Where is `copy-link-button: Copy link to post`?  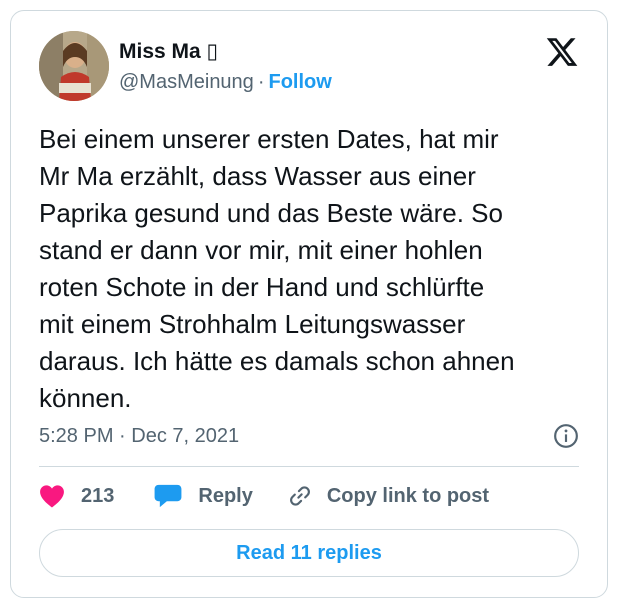
copy-link-button: Copy link to post is located at coordinates (388, 496).